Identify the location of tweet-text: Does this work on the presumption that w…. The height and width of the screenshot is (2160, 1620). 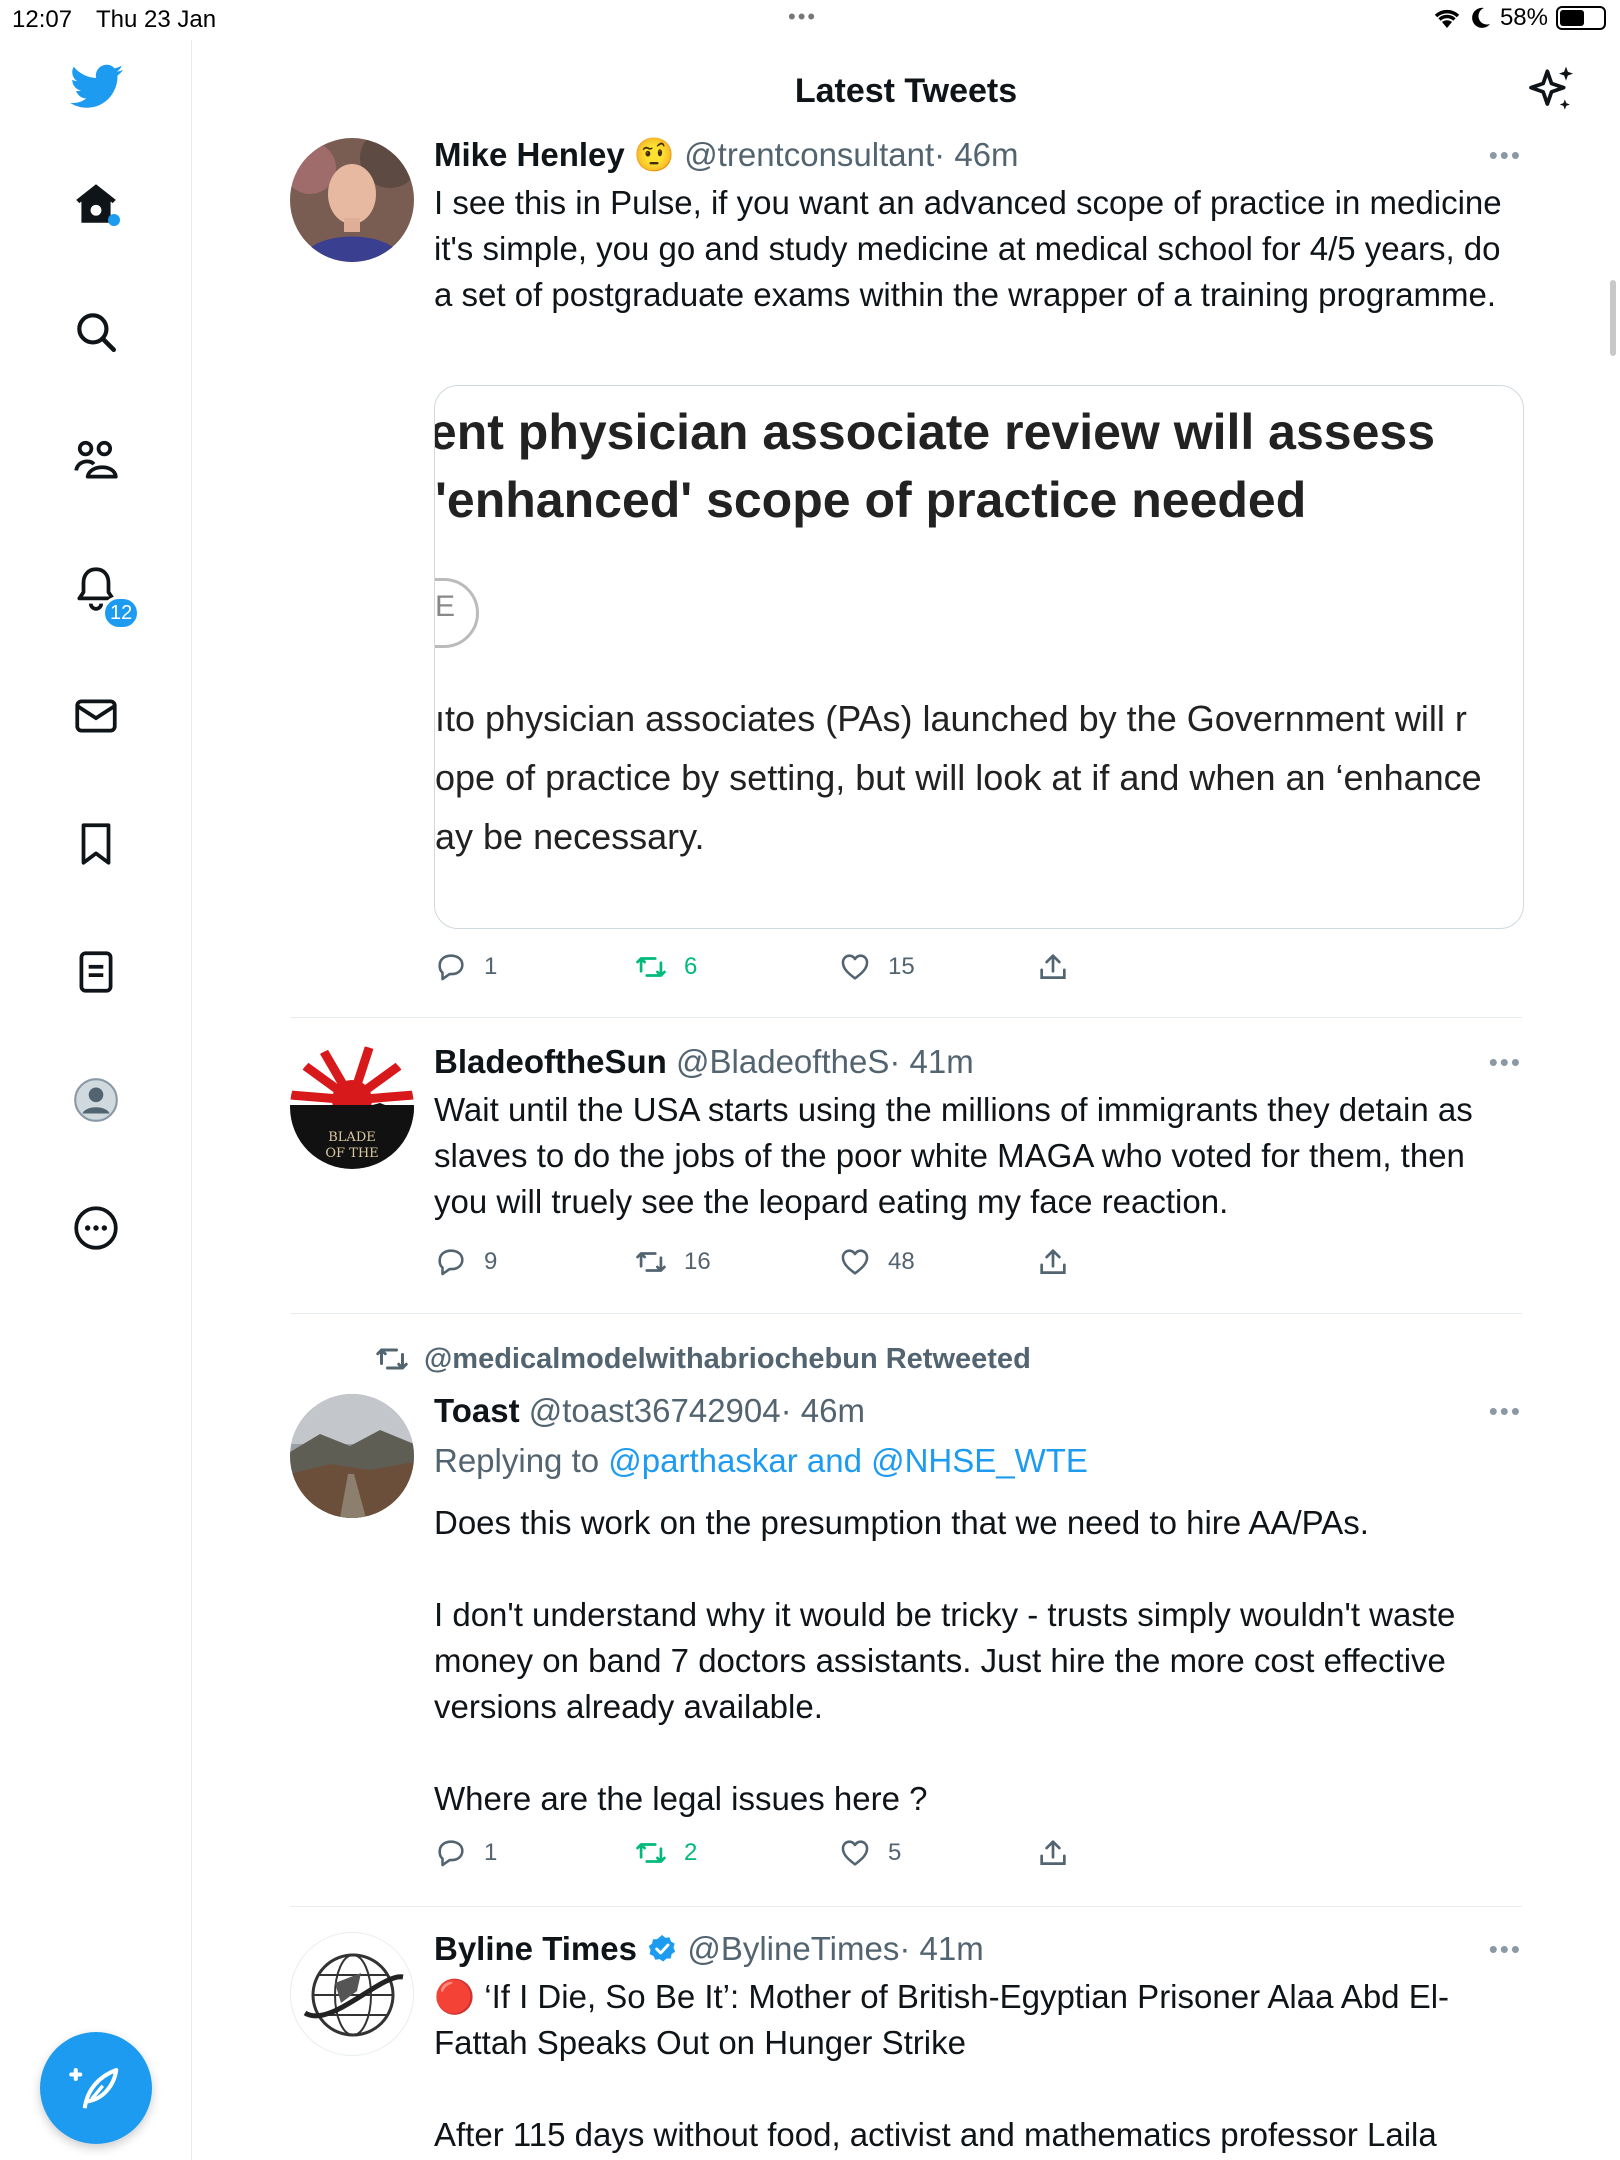
(945, 1660).